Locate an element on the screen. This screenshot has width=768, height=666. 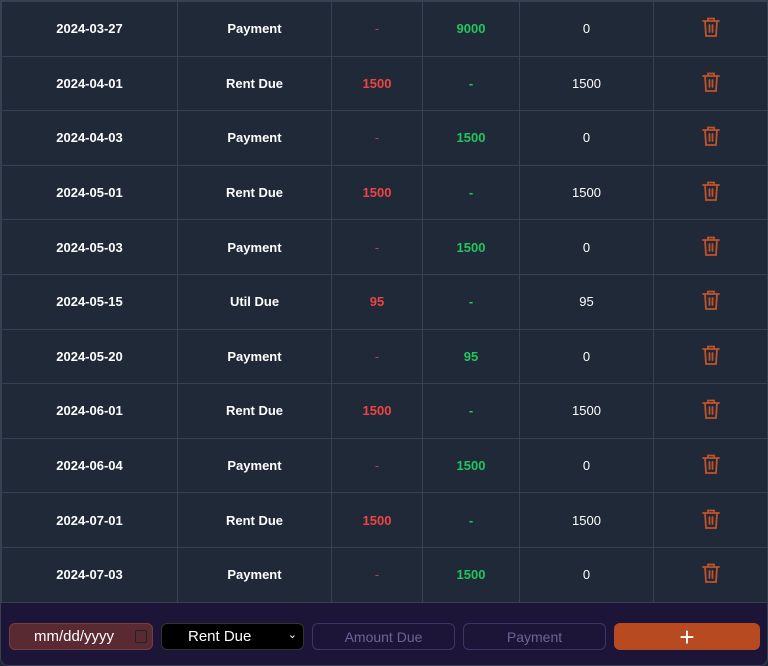
table-row: 2024-06-01 Rent Due 1500-1500 is located at coordinates (384, 411).